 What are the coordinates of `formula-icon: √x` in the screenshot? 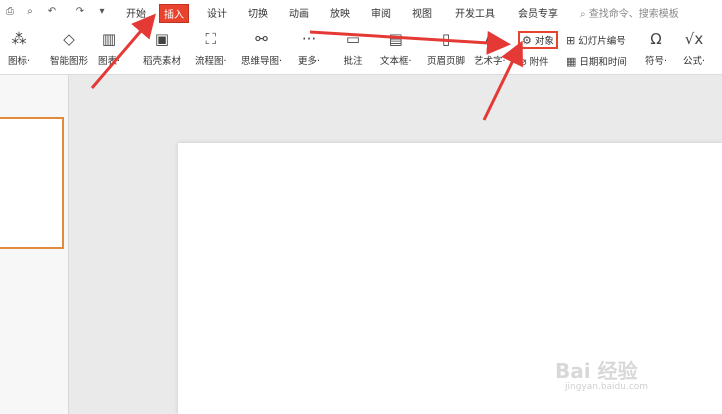 It's located at (694, 39).